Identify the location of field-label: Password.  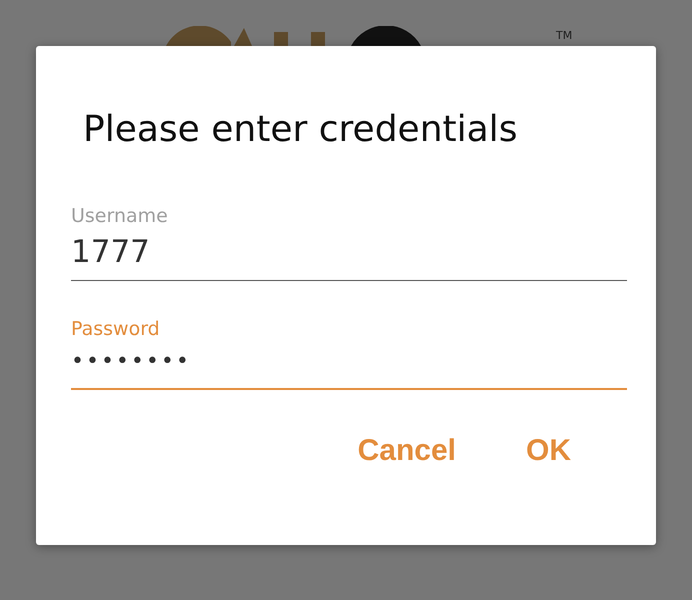
(116, 329).